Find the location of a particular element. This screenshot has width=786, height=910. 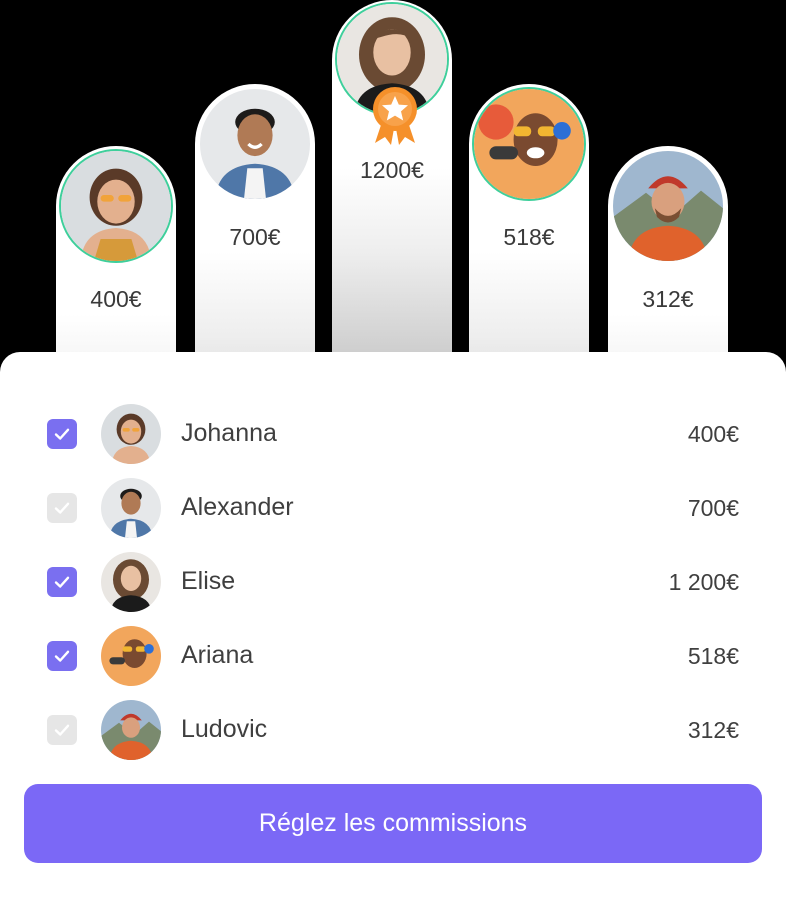

person-name: Johanna is located at coordinates (229, 433).